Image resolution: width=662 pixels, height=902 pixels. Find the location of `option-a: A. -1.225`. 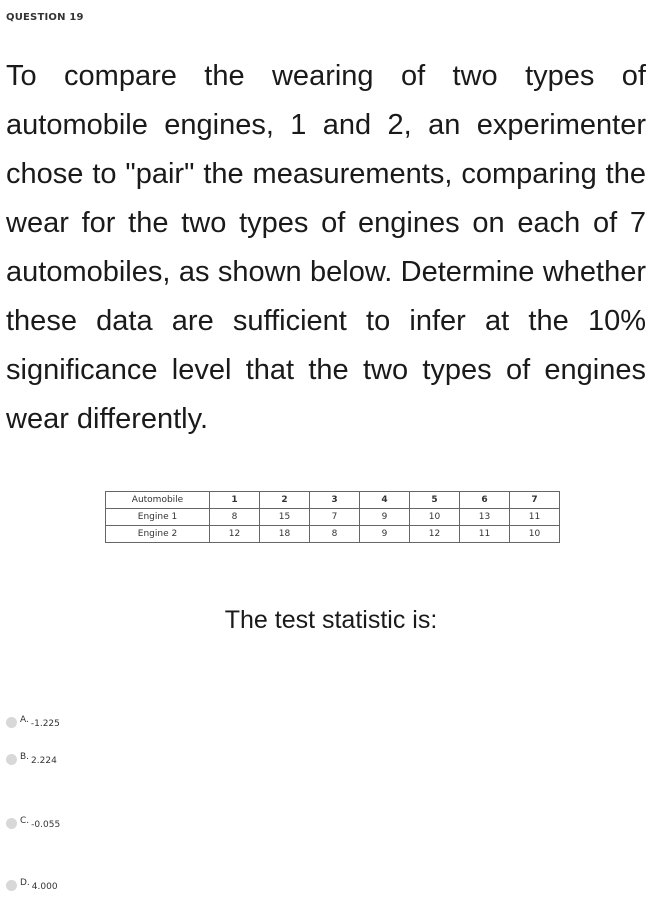

option-a: A. -1.225 is located at coordinates (33, 721).